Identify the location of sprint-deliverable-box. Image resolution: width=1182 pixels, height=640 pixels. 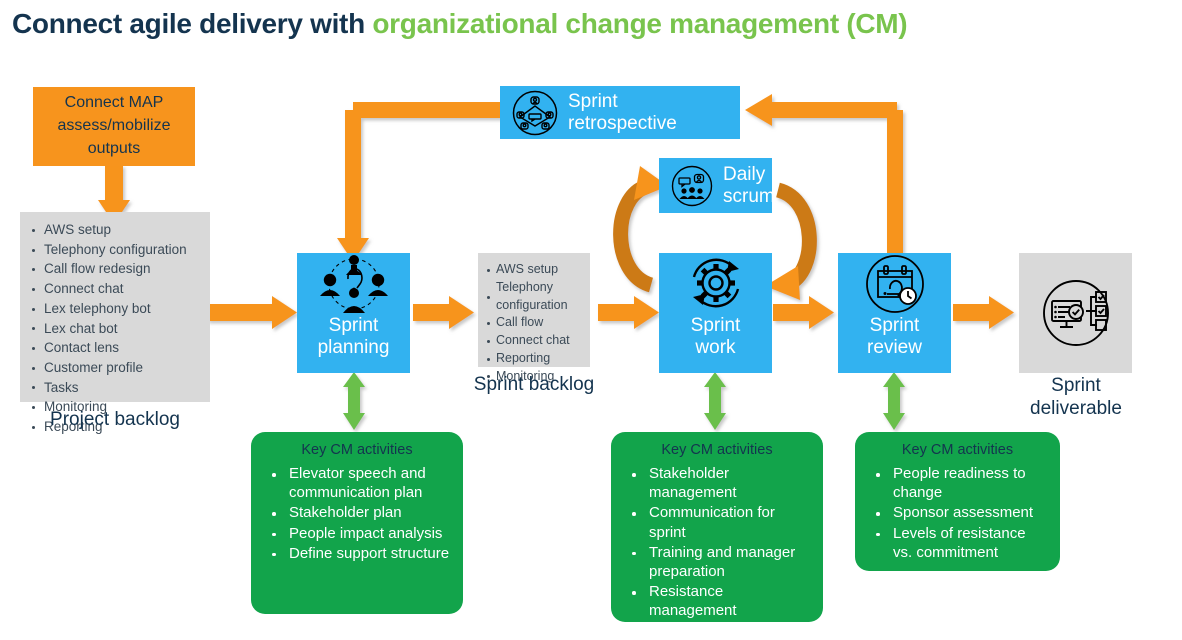
(1075, 313).